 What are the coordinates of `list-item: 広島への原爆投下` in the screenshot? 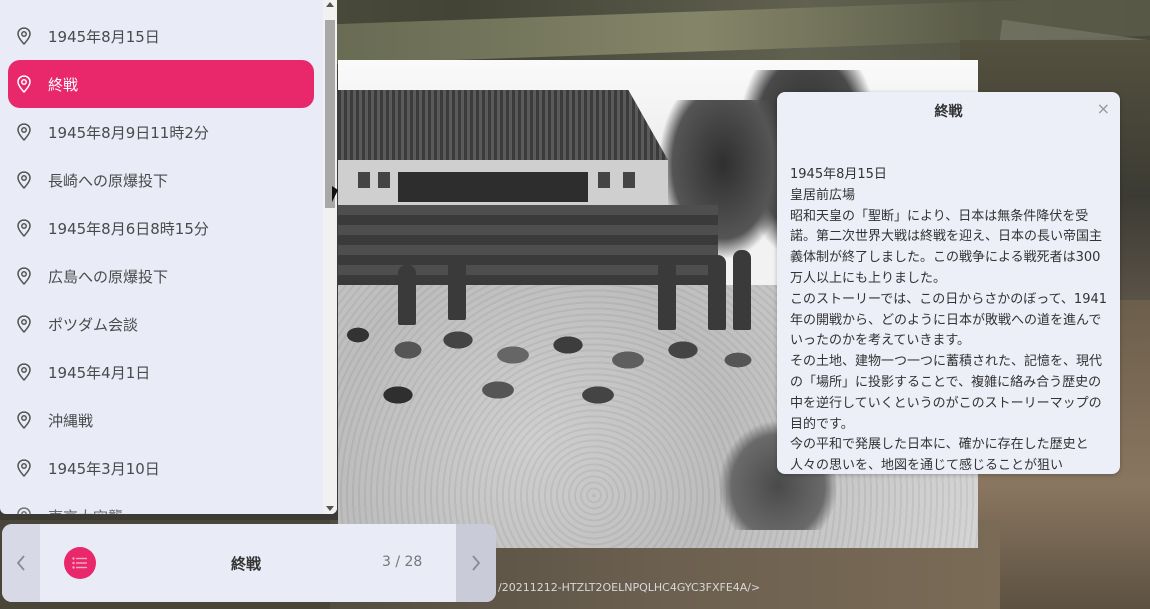 It's located at (161, 276).